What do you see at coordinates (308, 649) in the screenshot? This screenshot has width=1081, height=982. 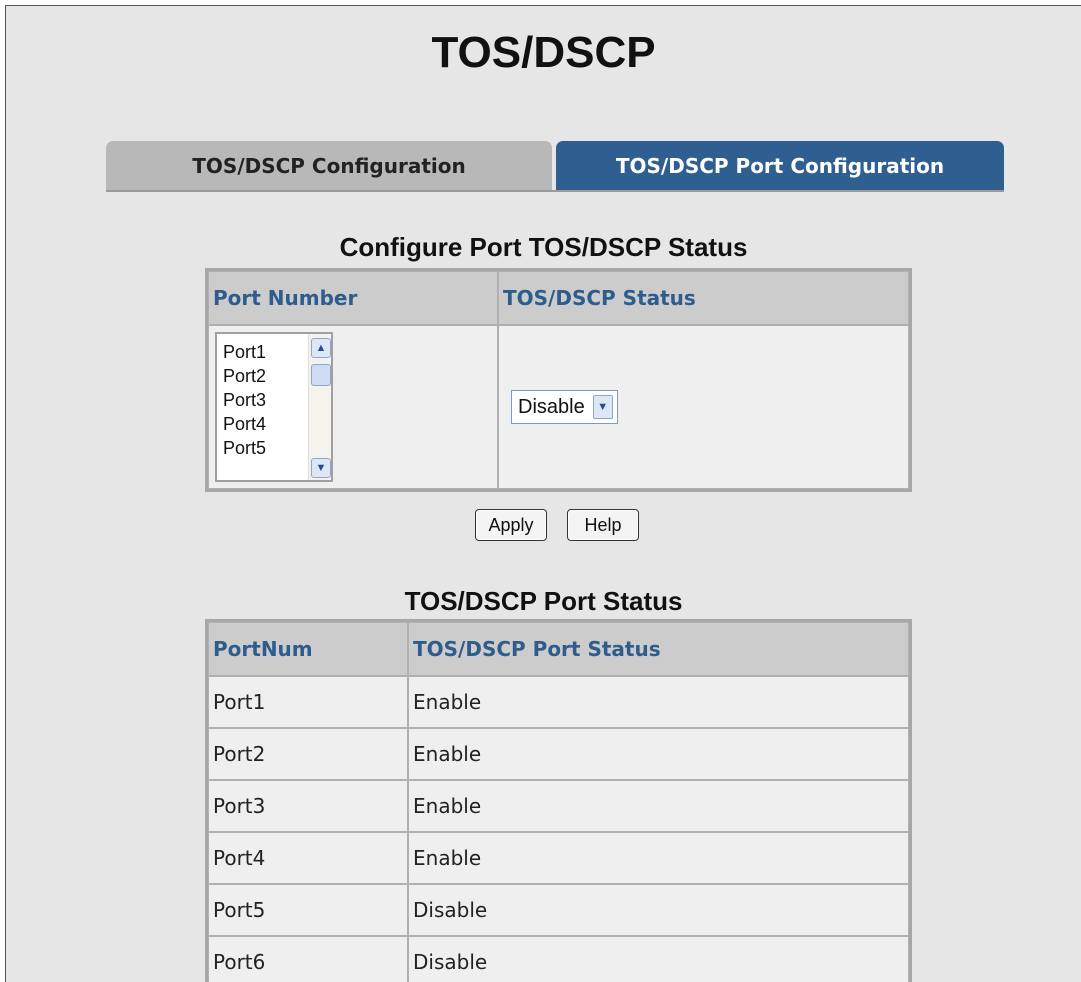 I see `portnum-header: PortNum` at bounding box center [308, 649].